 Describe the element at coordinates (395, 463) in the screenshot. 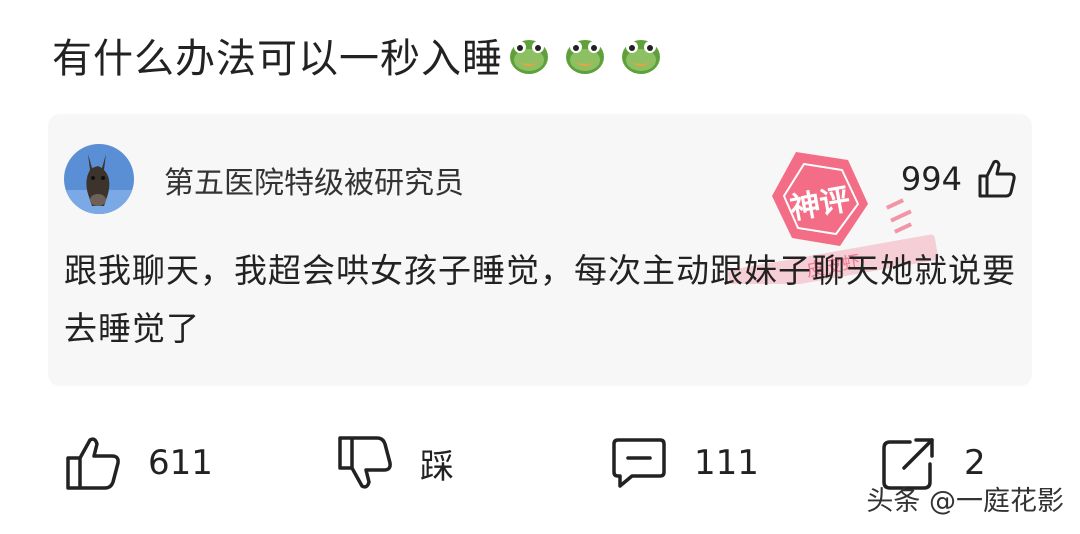

I see `dislike-button: 踩` at that location.